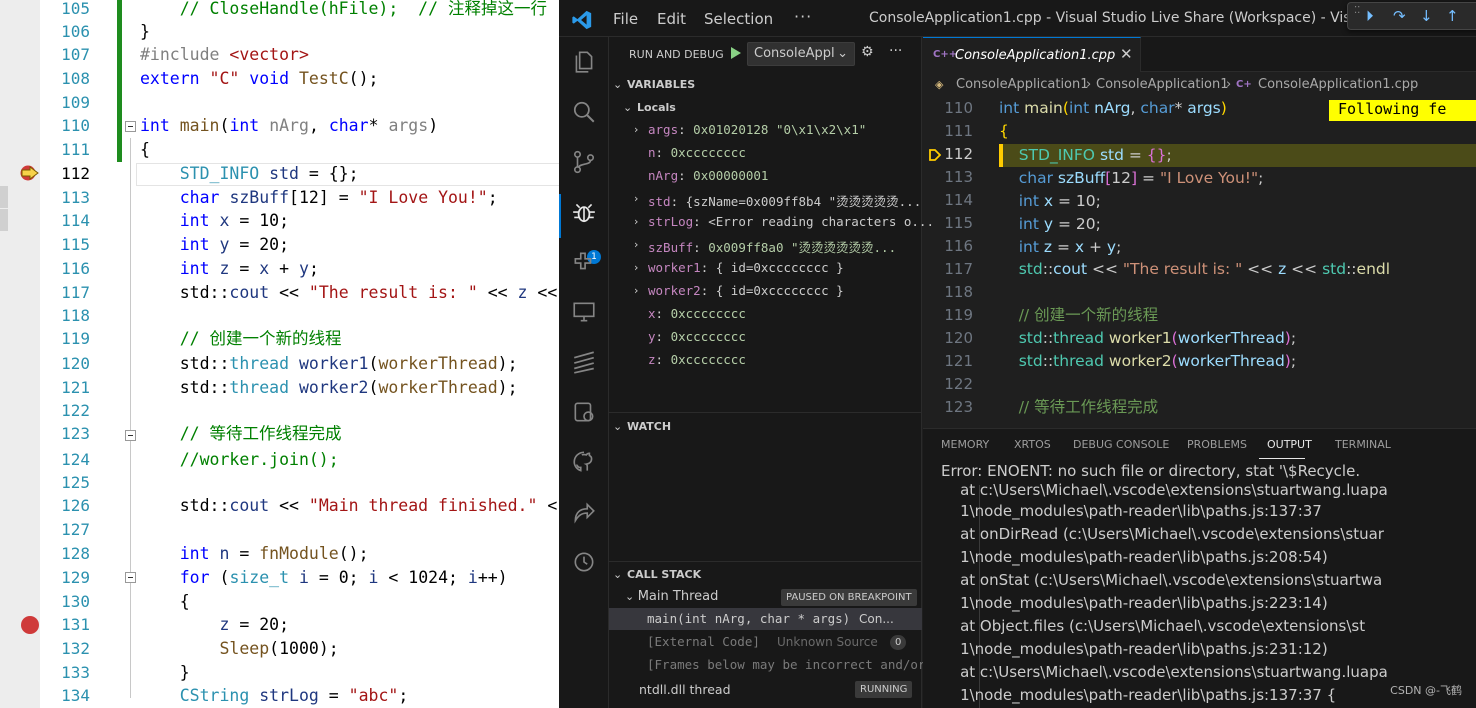 The width and height of the screenshot is (1476, 708). What do you see at coordinates (708, 175) in the screenshot?
I see `variable-narg: nArg: 0x00000001` at bounding box center [708, 175].